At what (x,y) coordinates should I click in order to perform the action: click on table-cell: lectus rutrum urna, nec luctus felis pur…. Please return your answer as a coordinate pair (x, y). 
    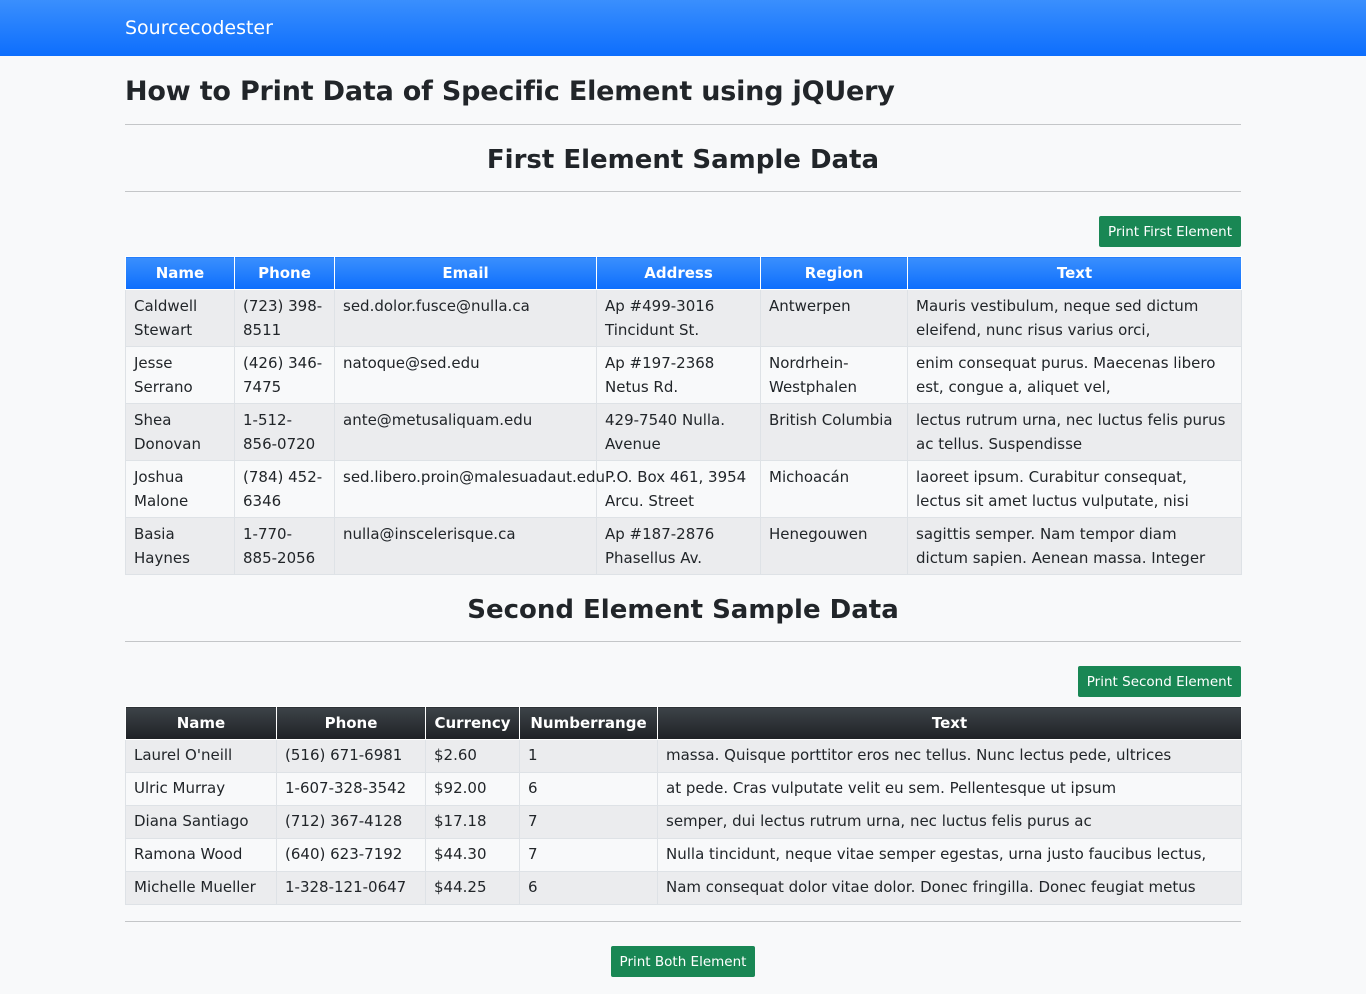
    Looking at the image, I should click on (1074, 432).